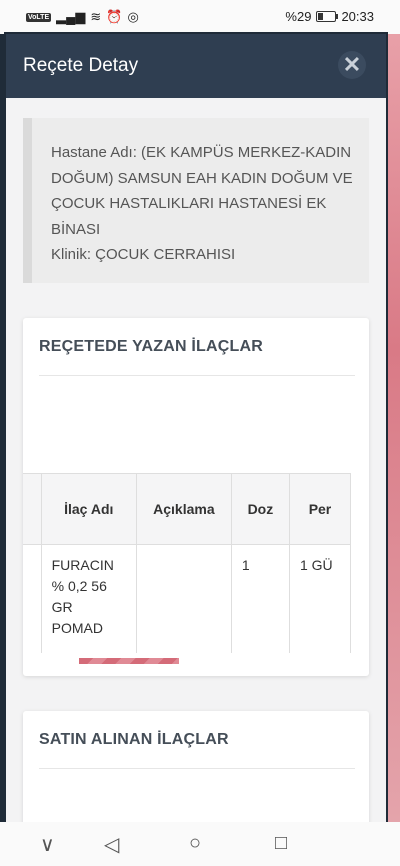  What do you see at coordinates (320, 509) in the screenshot?
I see `column-header-period: Per` at bounding box center [320, 509].